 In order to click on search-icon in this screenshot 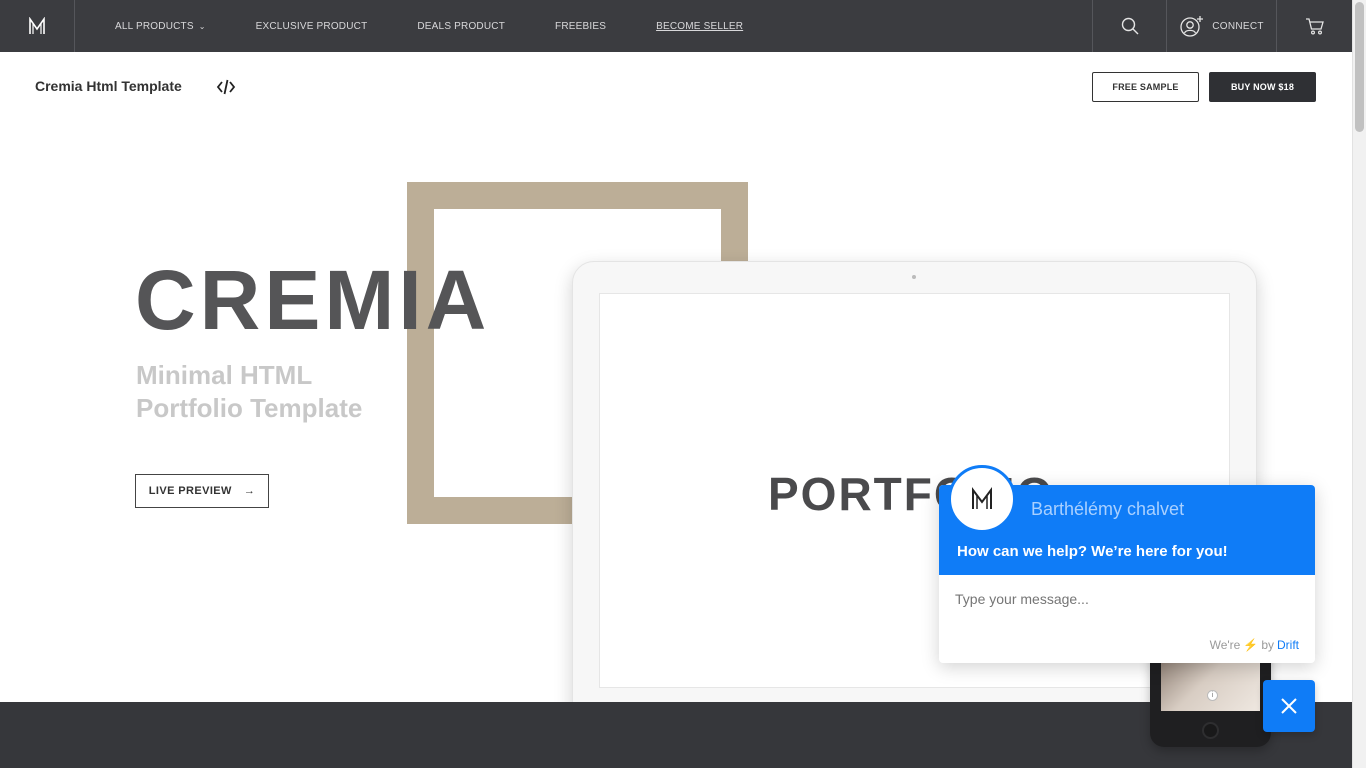, I will do `click(1130, 26)`.